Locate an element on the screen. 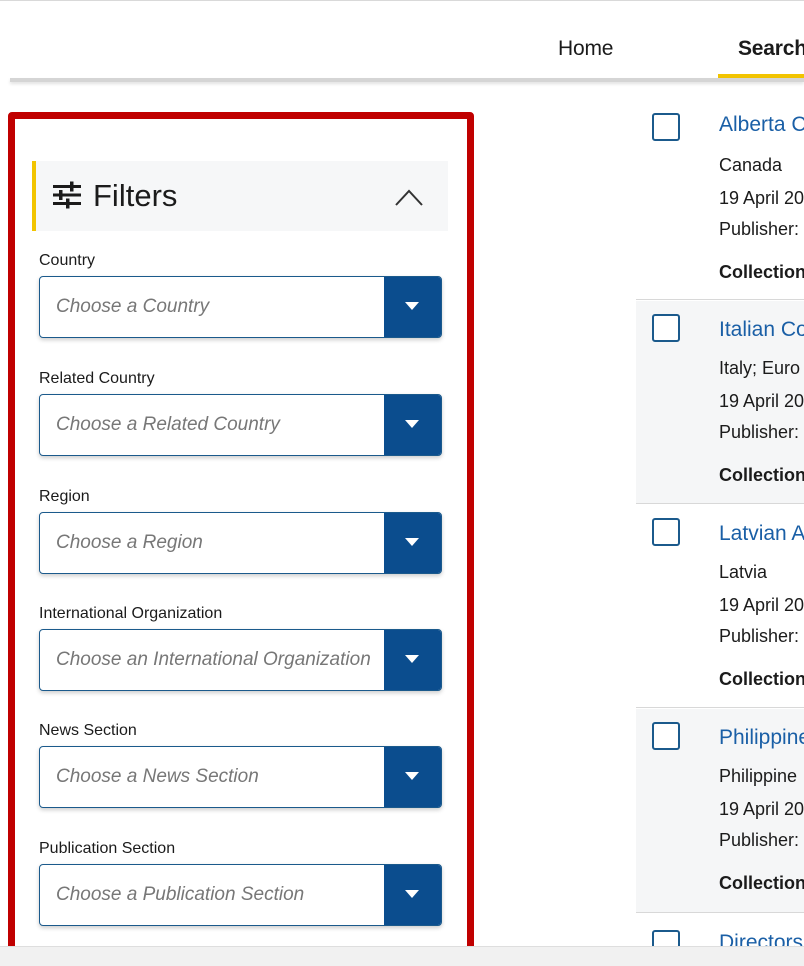 Image resolution: width=804 pixels, height=966 pixels. publication-section-select: Choose a Publication Section is located at coordinates (240, 895).